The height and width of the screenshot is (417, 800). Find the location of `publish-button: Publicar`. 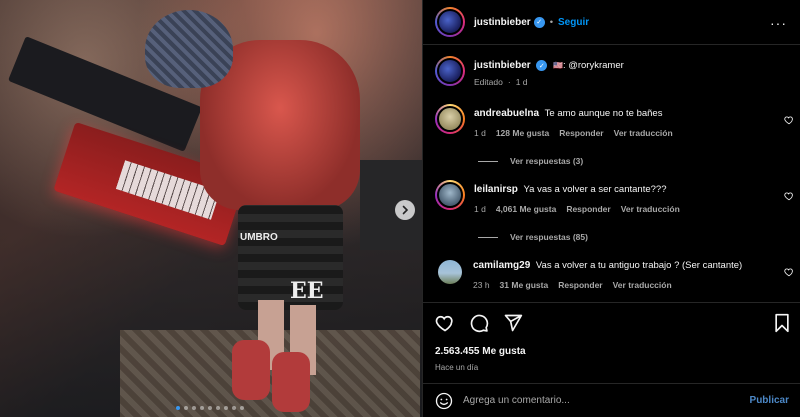

publish-button: Publicar is located at coordinates (769, 400).